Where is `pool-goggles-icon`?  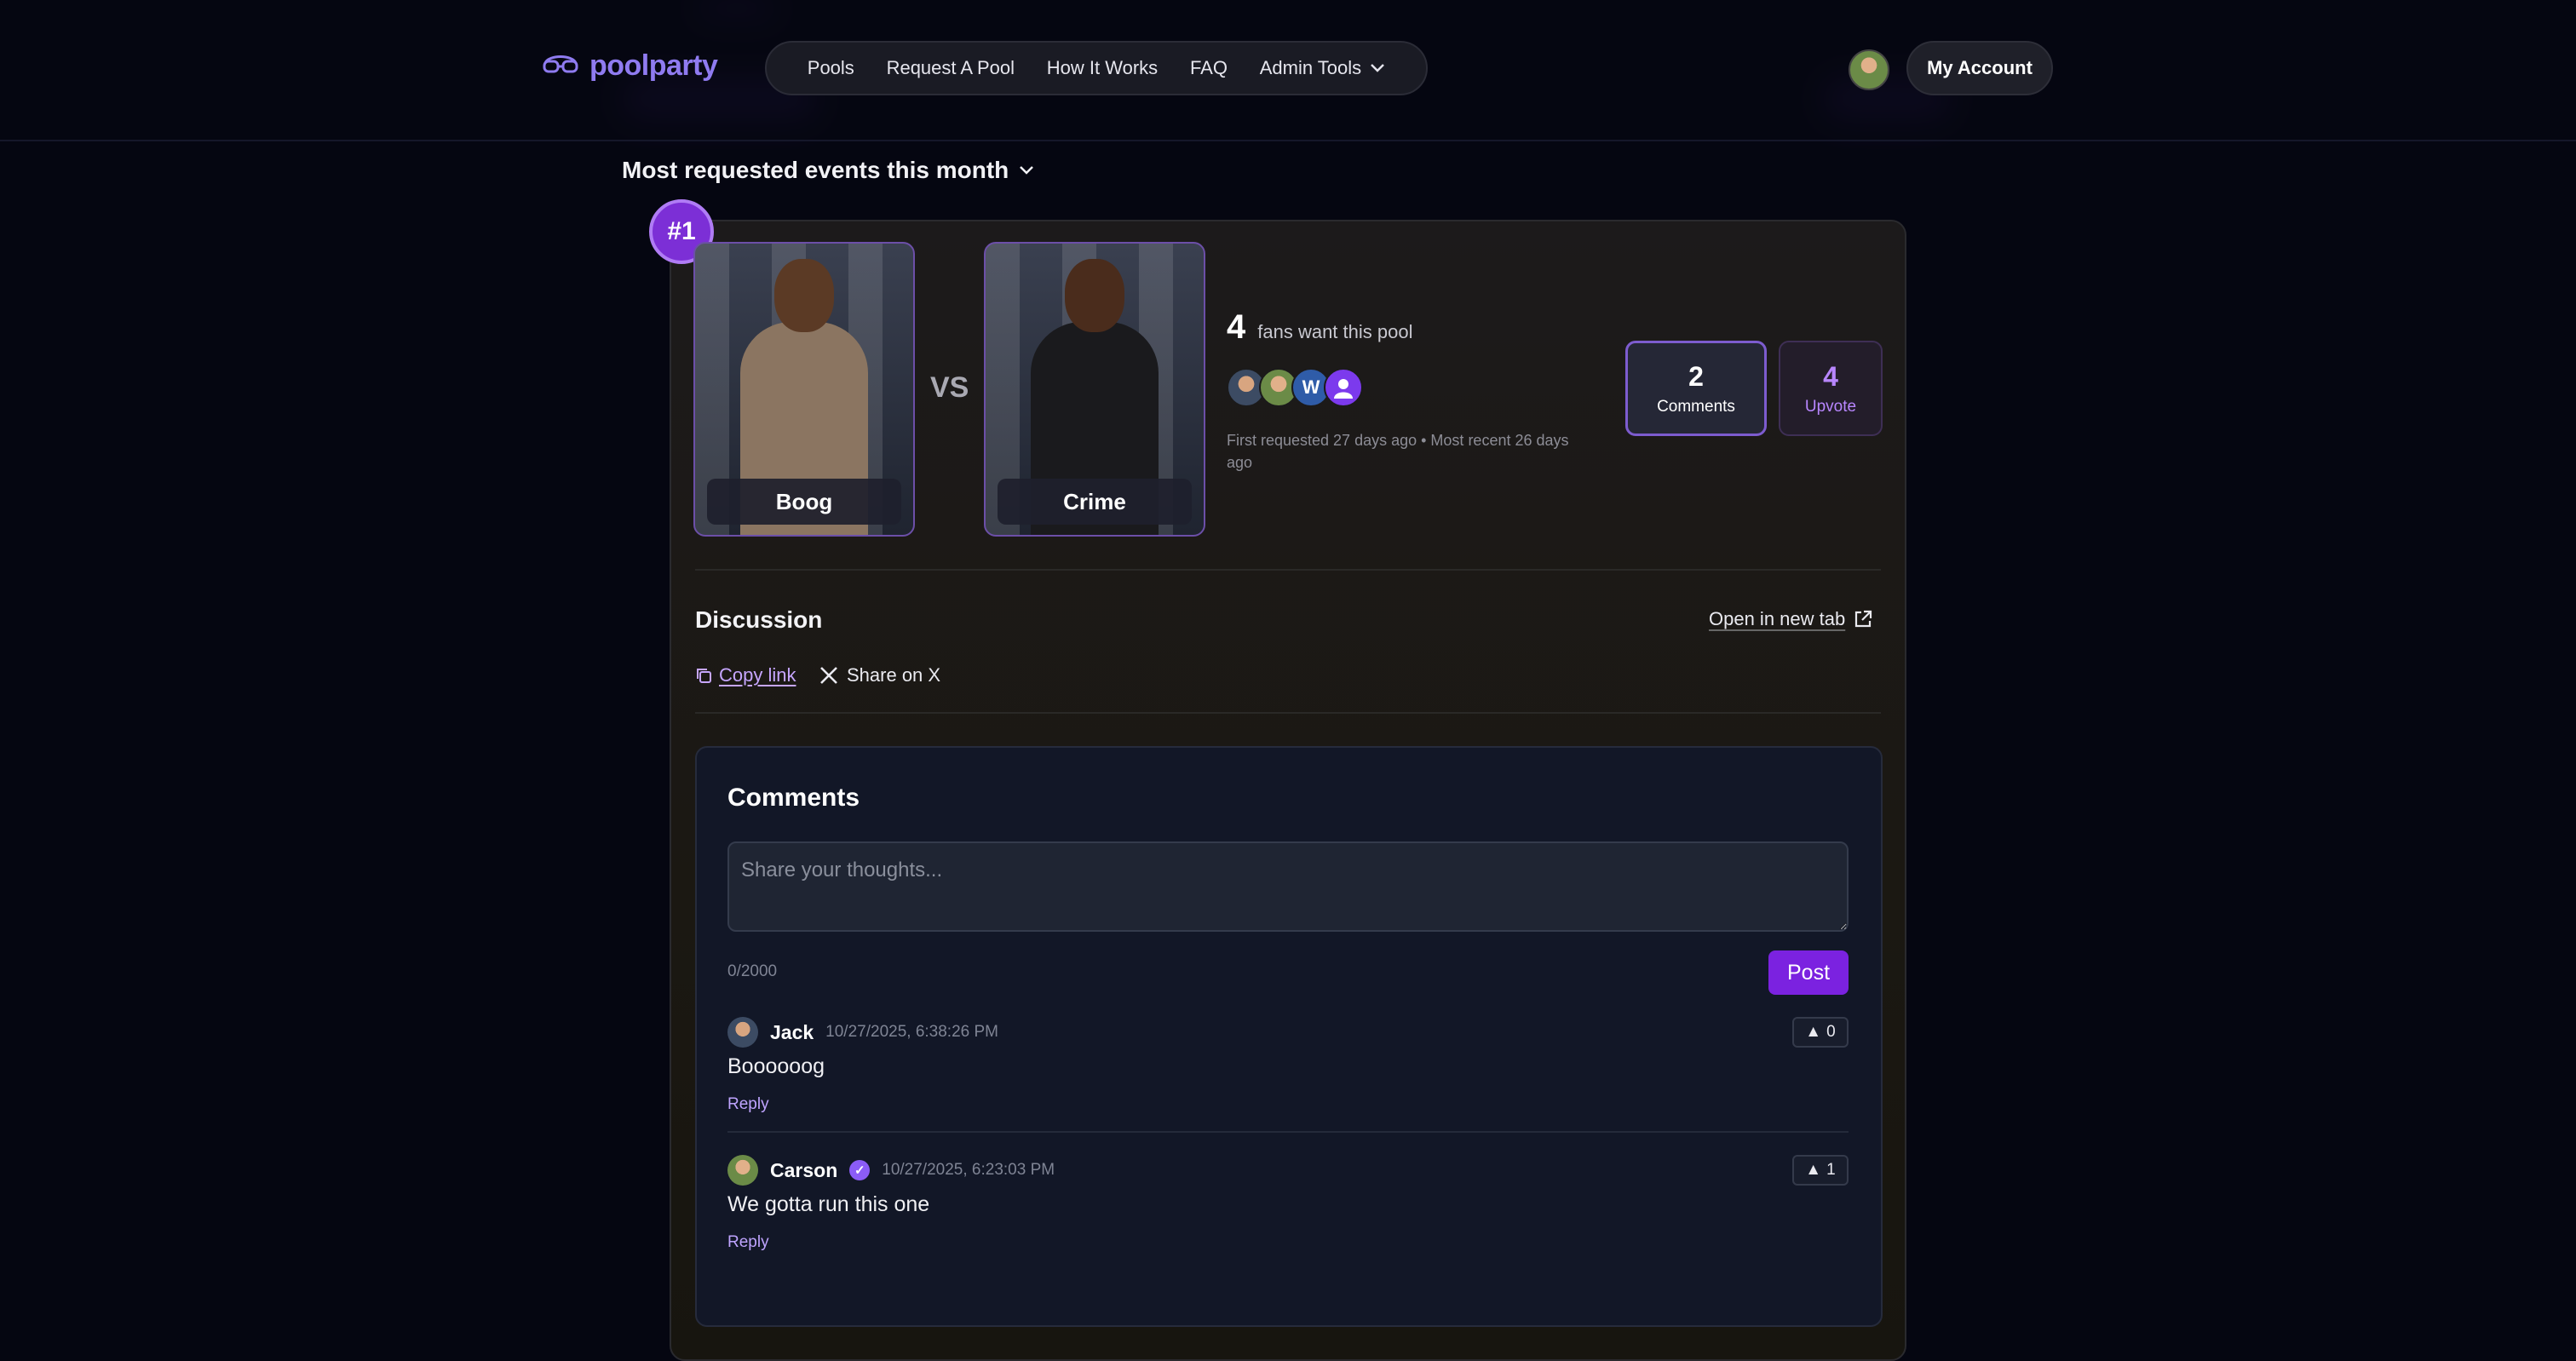 pool-goggles-icon is located at coordinates (560, 66).